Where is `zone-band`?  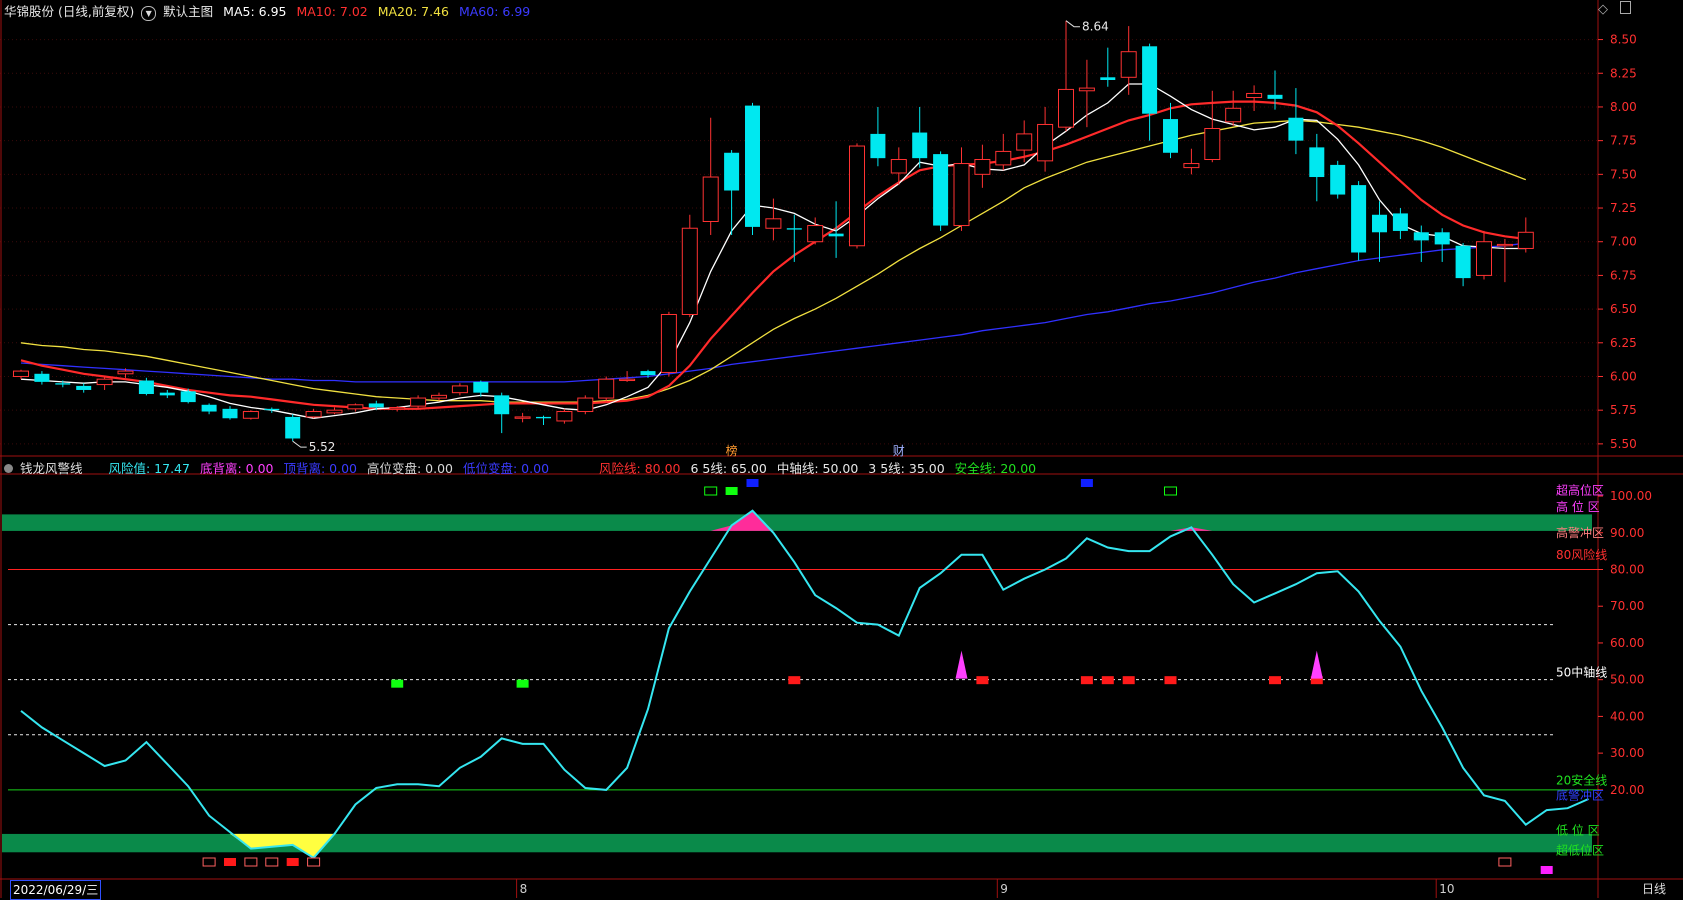
zone-band is located at coordinates (797, 522).